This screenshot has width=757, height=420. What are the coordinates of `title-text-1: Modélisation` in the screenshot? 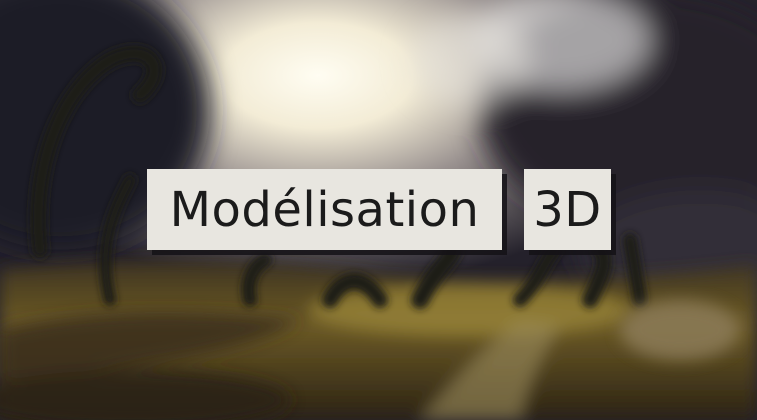 It's located at (324, 209).